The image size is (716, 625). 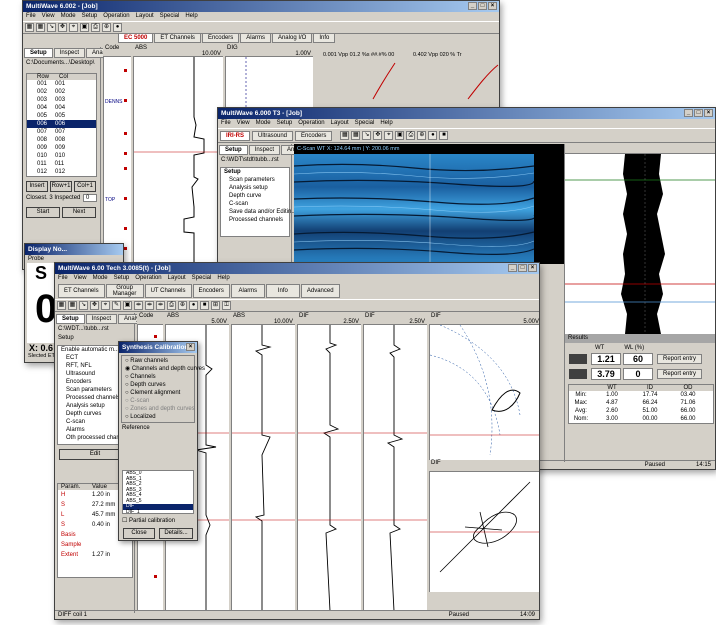 I want to click on setup-item: Setup, so click(x=255, y=172).